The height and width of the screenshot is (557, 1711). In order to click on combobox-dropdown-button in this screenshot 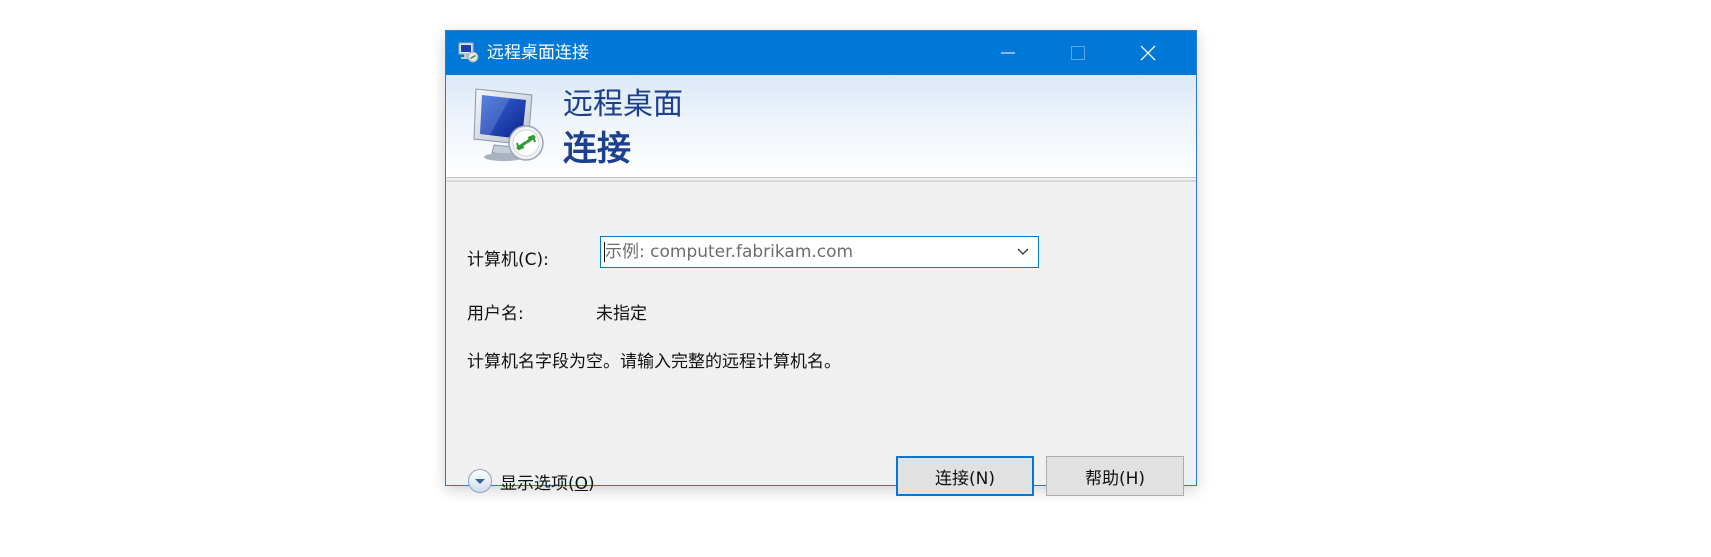, I will do `click(1023, 252)`.